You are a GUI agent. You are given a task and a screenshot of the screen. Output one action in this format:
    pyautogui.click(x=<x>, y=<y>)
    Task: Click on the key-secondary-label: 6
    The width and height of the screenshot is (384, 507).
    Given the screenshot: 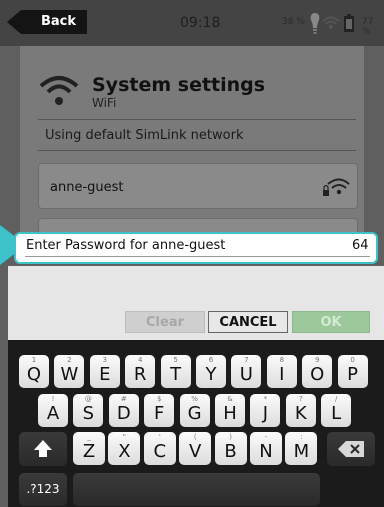 What is the action you would take?
    pyautogui.click(x=211, y=360)
    